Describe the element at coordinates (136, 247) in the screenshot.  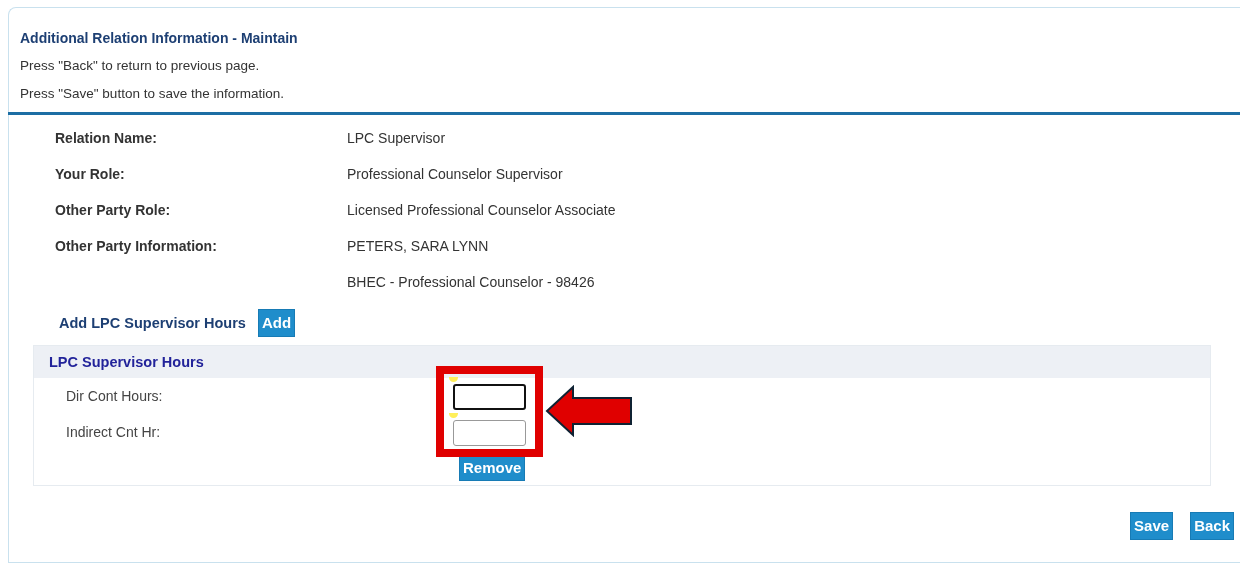
I see `field-label: Other Party Information:` at that location.